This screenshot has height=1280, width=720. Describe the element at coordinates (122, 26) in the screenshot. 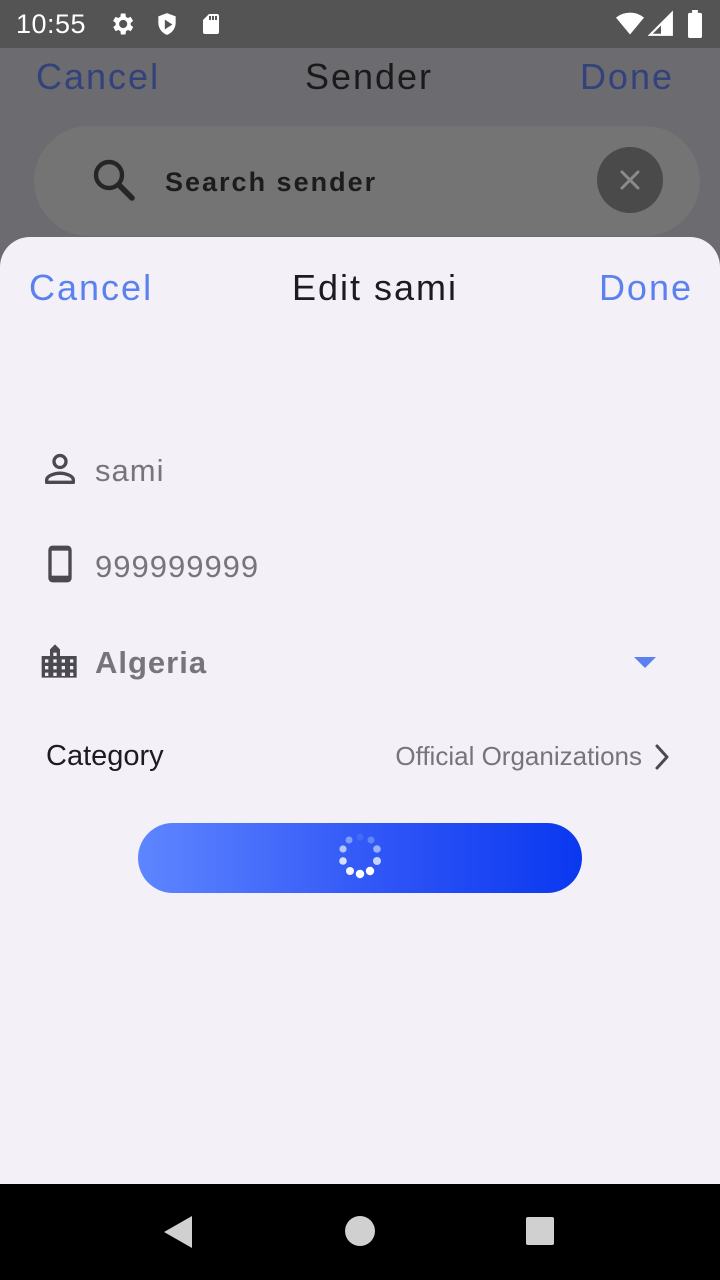

I see `settings-icon` at that location.